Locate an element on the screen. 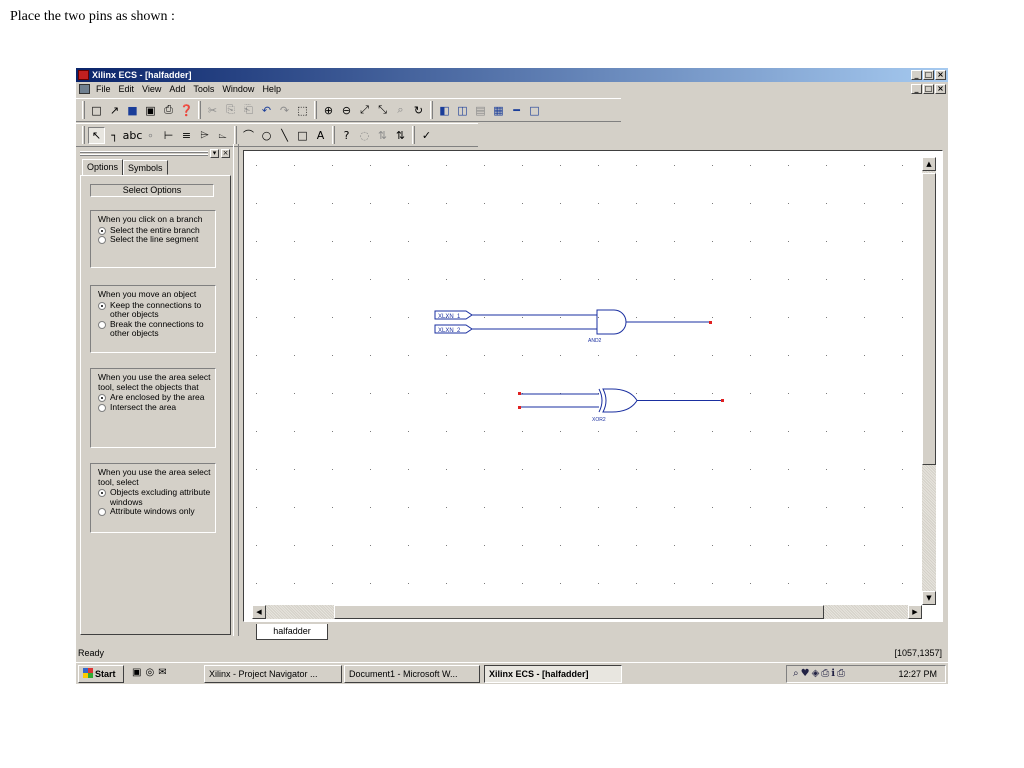 This screenshot has height=768, width=1024. zoom-area-icon: ⌕ is located at coordinates (400, 110).